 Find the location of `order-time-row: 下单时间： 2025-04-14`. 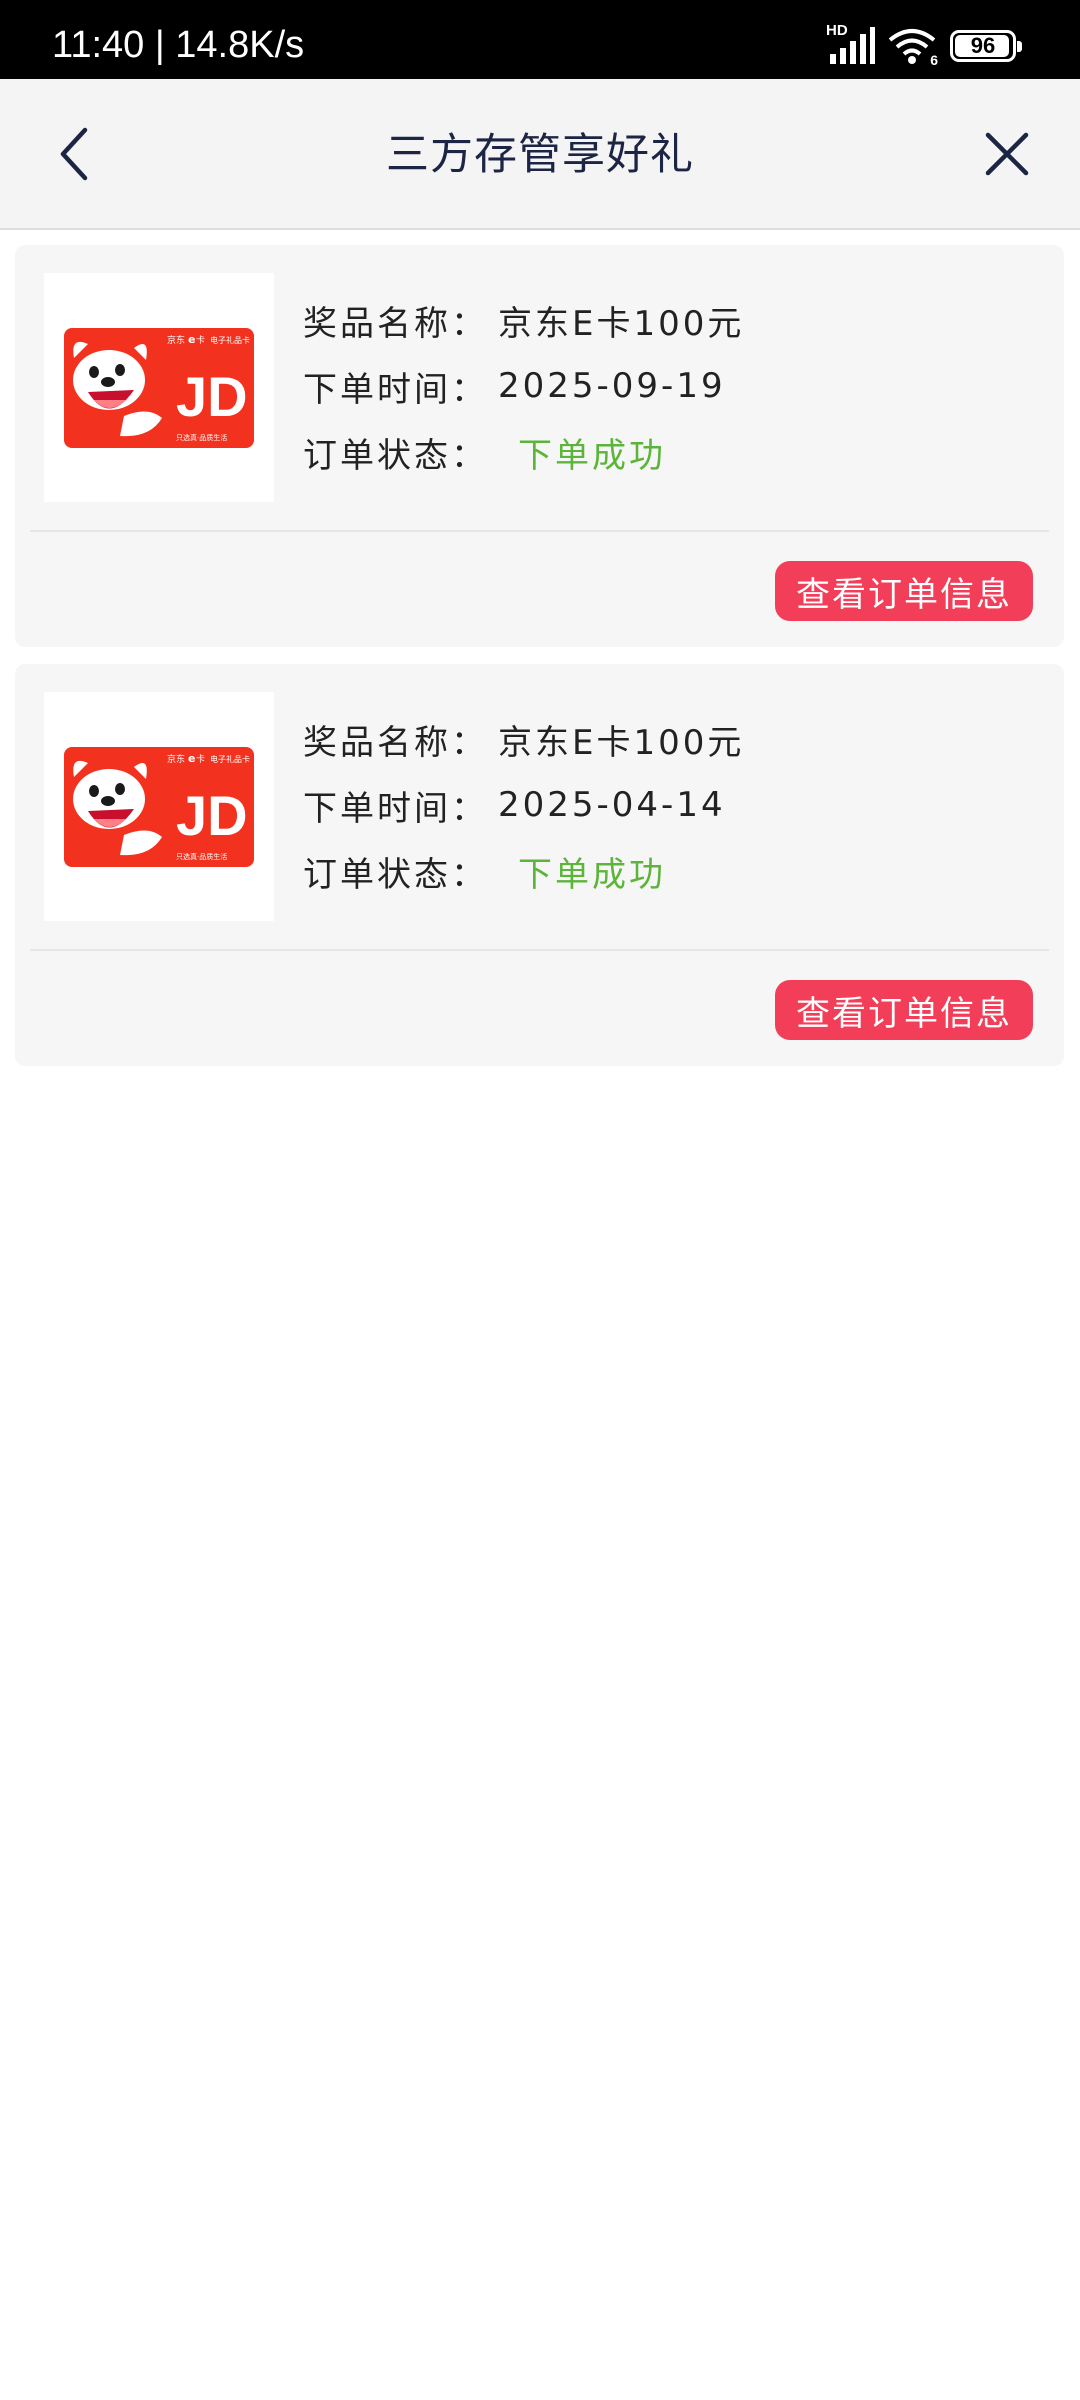

order-time-row: 下单时间： 2025-04-14 is located at coordinates (523, 805).